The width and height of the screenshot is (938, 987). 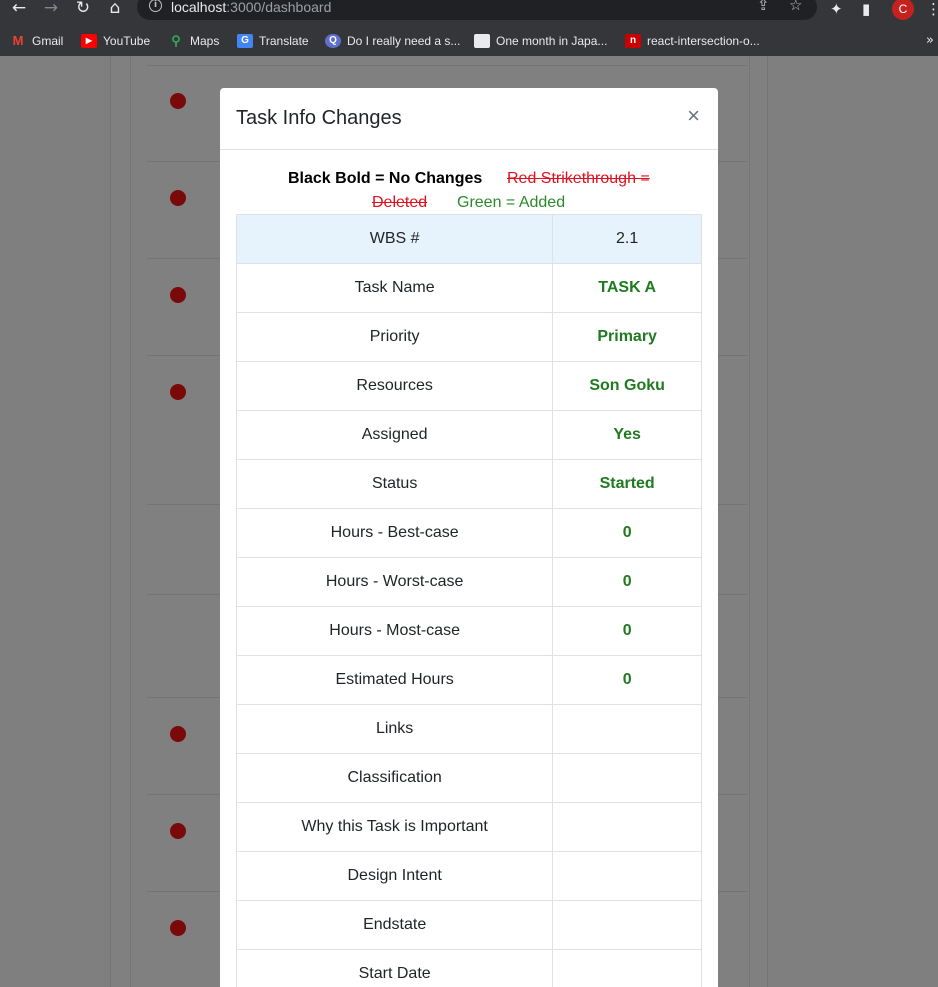 I want to click on gmail-icon: M, so click(x=18, y=40).